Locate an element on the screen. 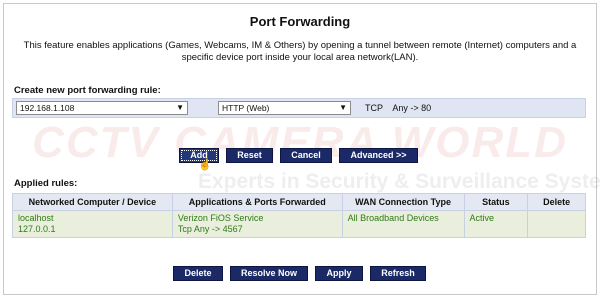 This screenshot has height=298, width=600. applied-rules-label: Applied rules: is located at coordinates (46, 183).